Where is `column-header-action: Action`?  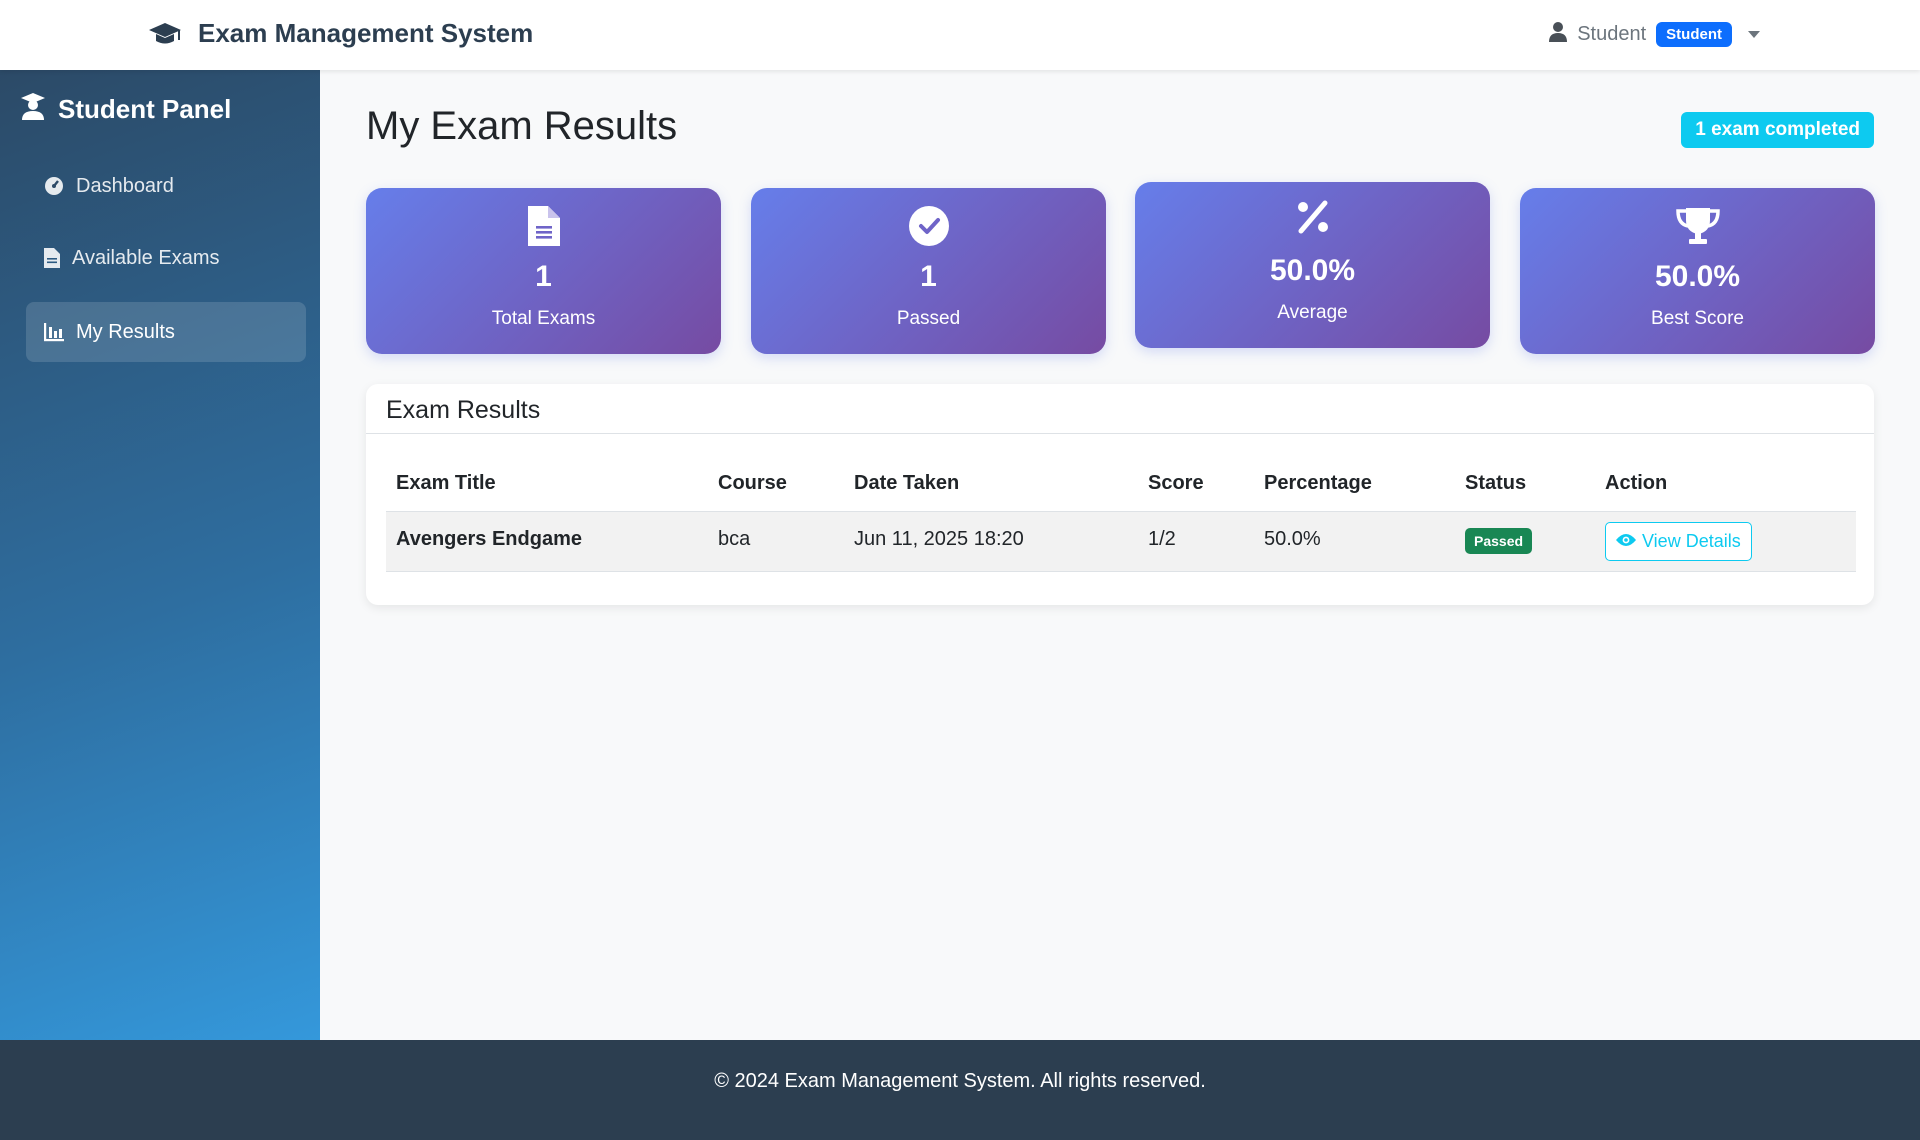
column-header-action: Action is located at coordinates (1636, 483).